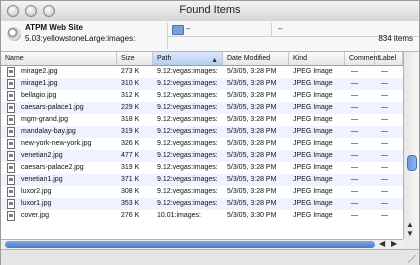 The image size is (420, 265). What do you see at coordinates (130, 83) in the screenshot?
I see `file-size: 310 K` at bounding box center [130, 83].